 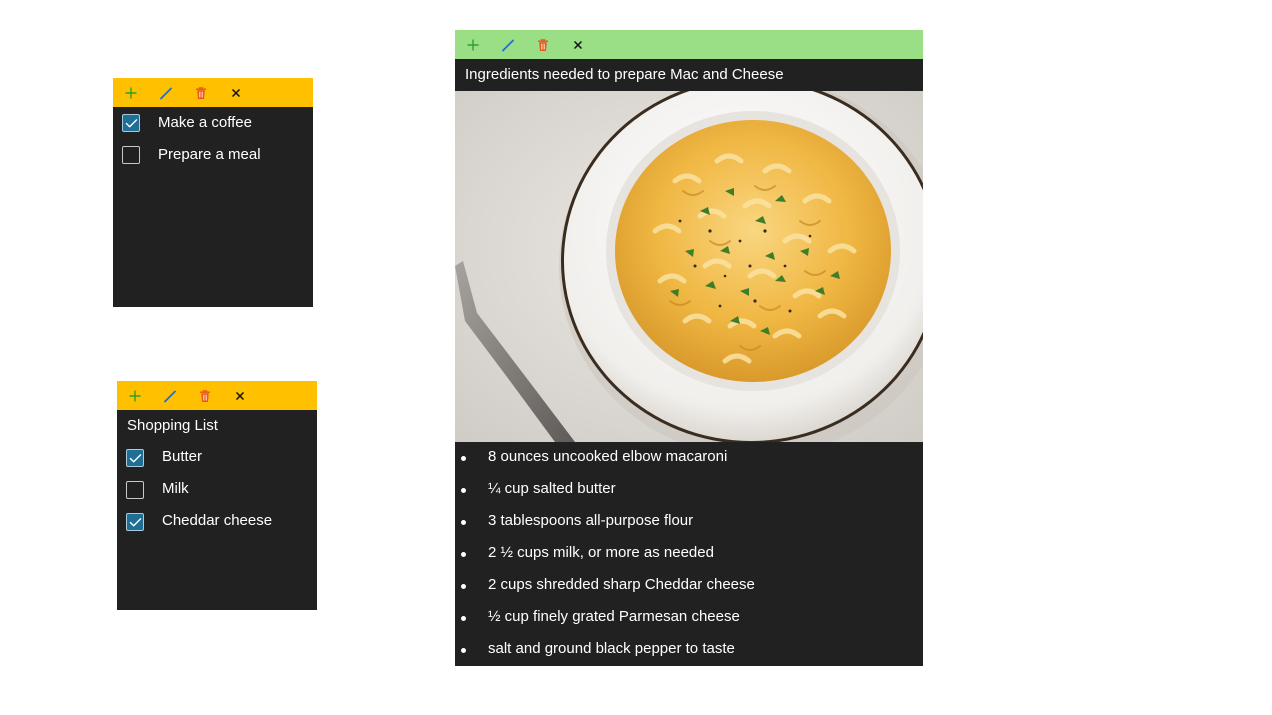 I want to click on checklist-item: Make a coffee, so click(x=213, y=123).